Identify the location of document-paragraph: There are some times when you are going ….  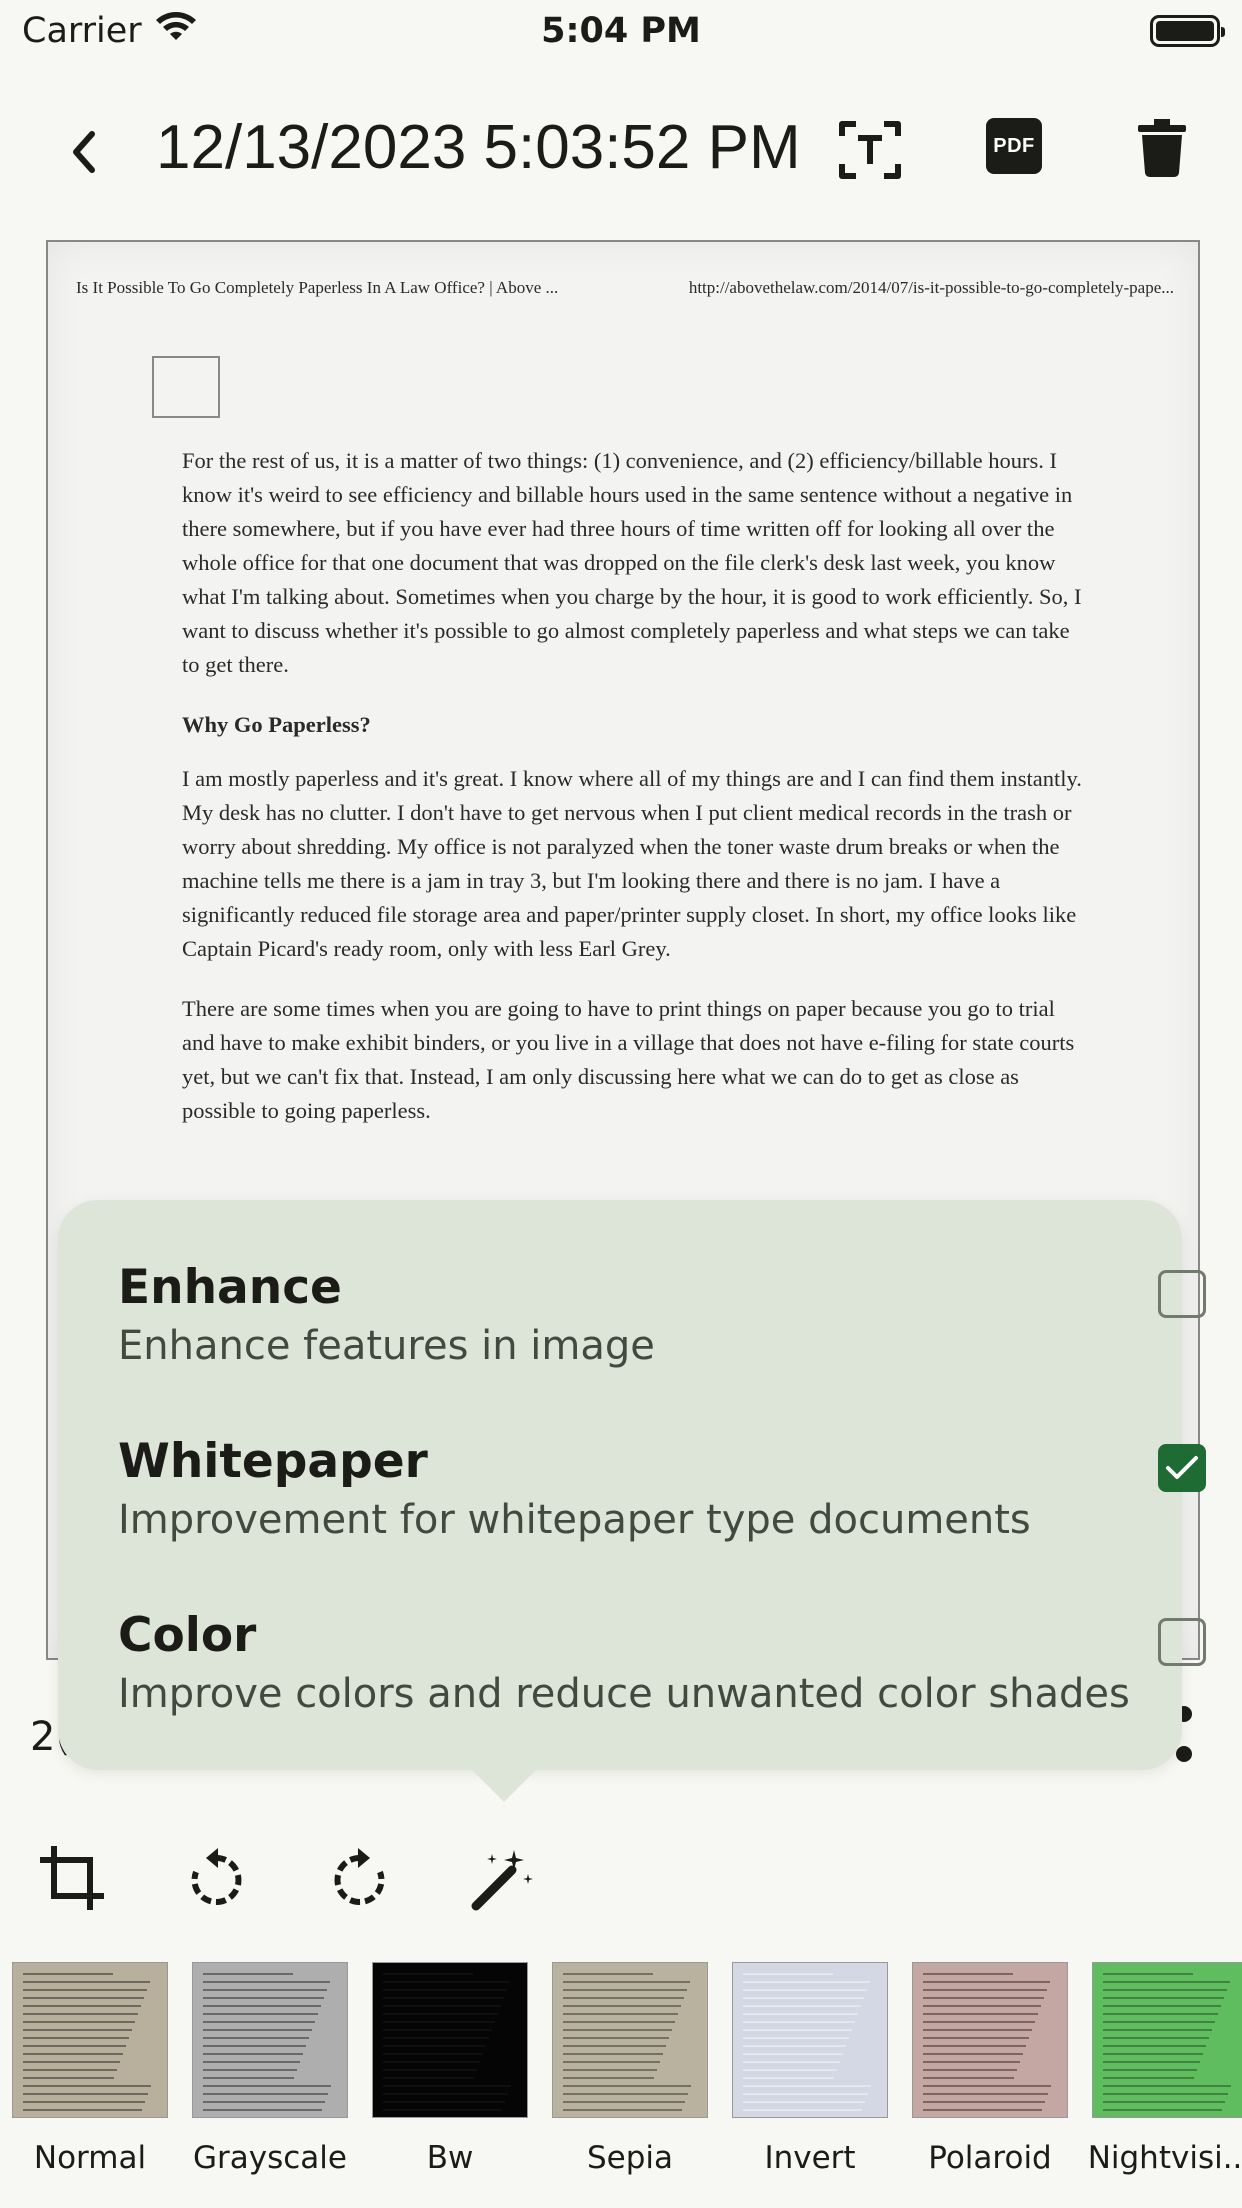
(628, 1059).